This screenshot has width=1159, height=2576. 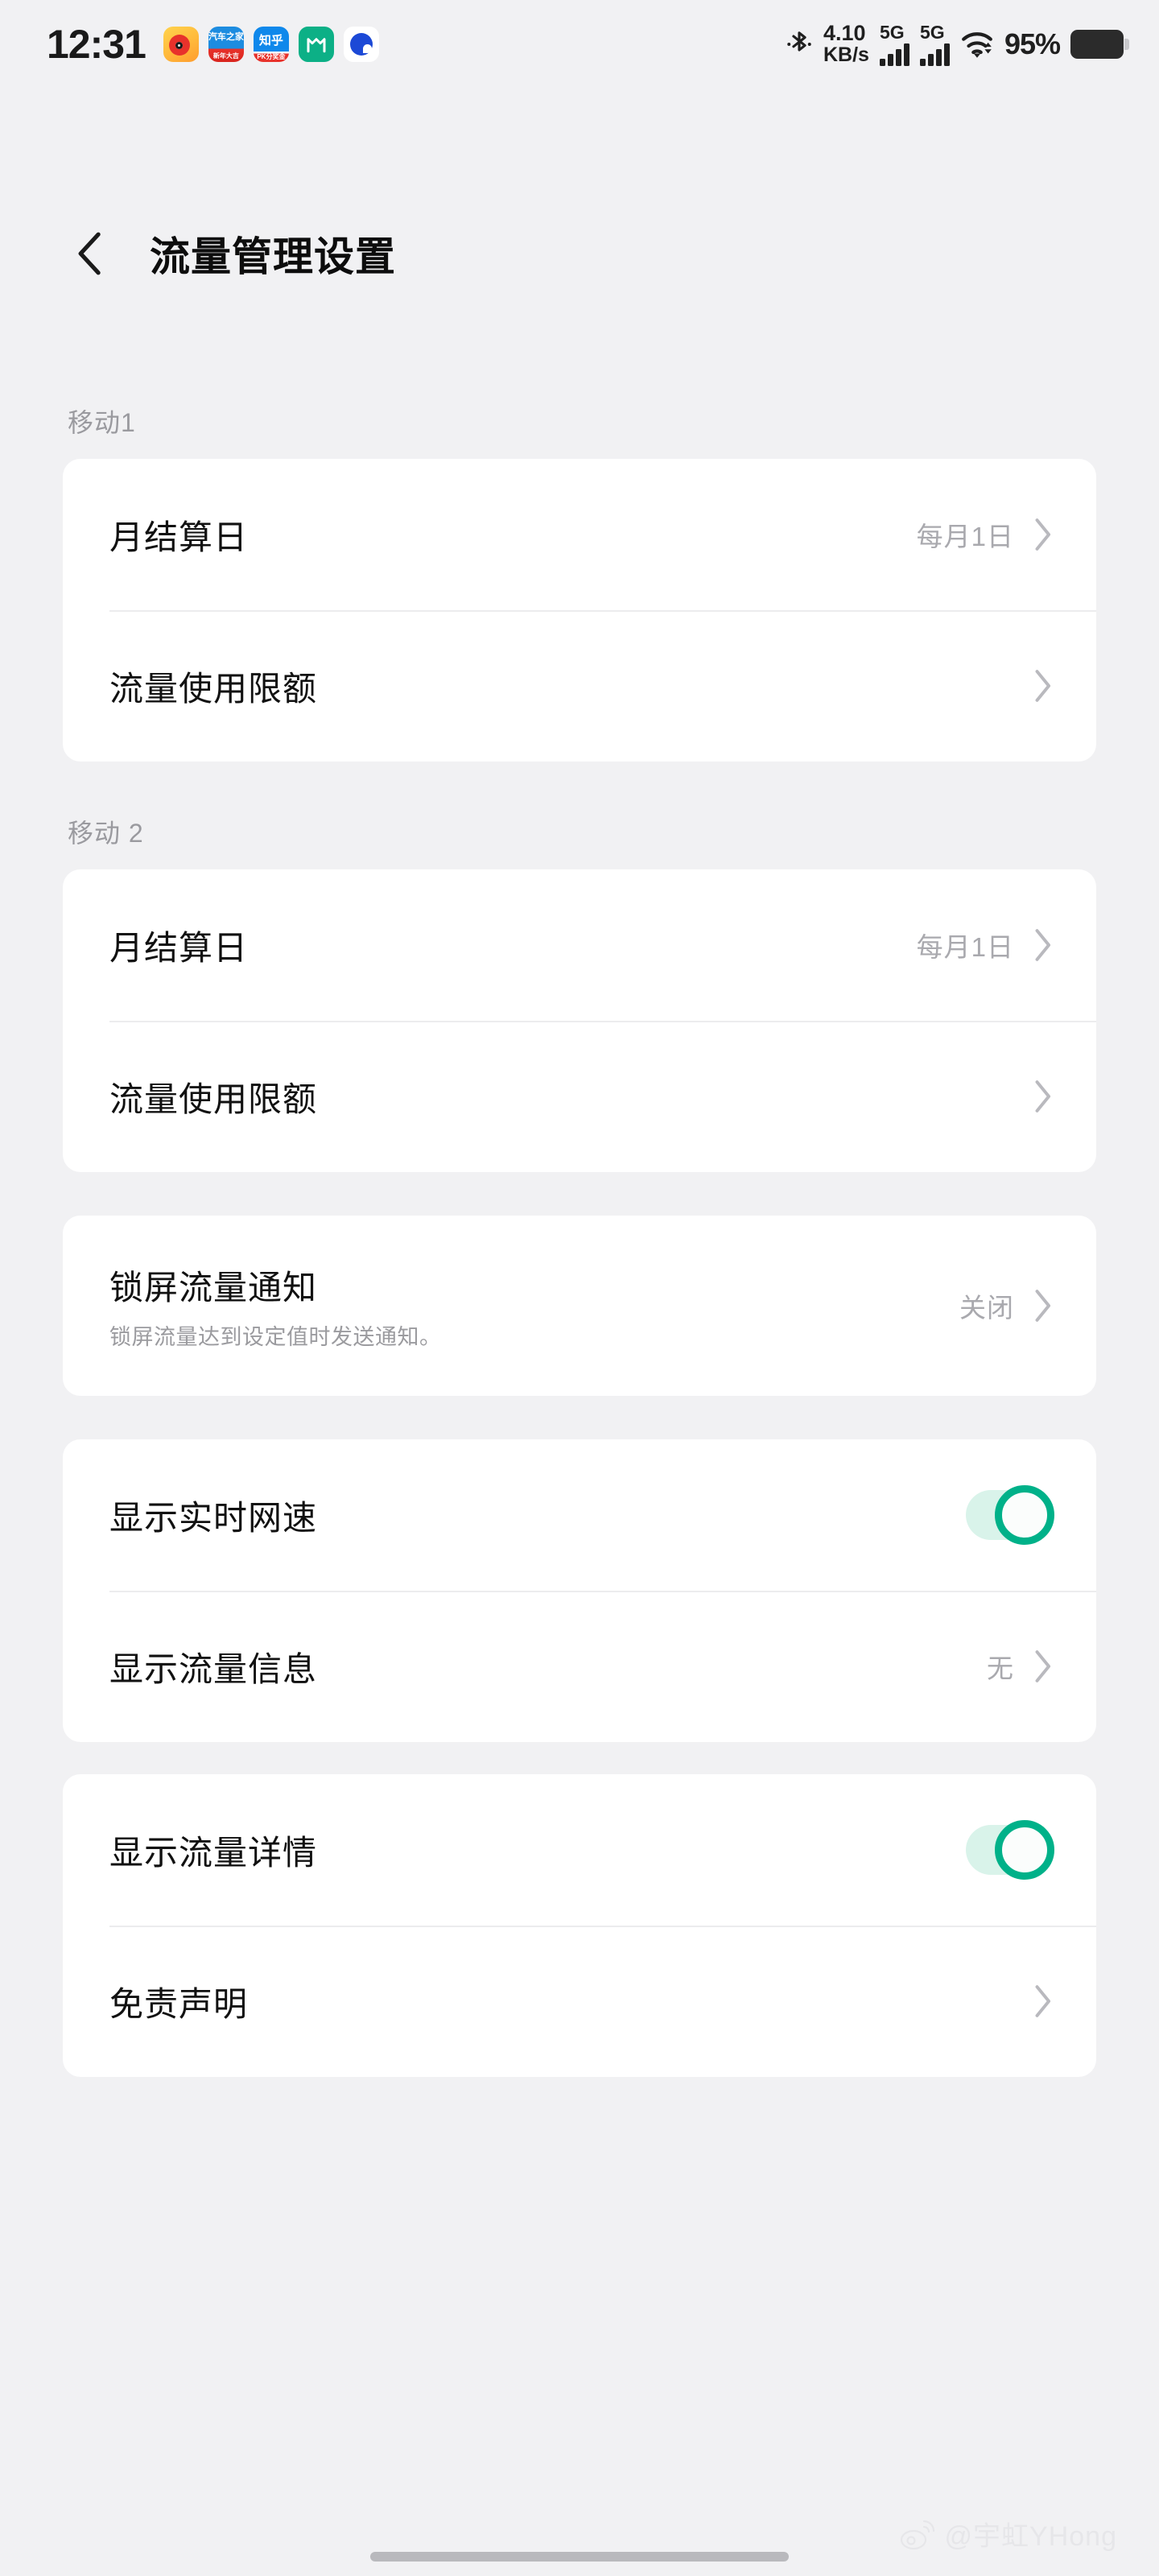 I want to click on row-monthly-billing-day-sim1: 月结算日 每月1日, so click(x=579, y=534).